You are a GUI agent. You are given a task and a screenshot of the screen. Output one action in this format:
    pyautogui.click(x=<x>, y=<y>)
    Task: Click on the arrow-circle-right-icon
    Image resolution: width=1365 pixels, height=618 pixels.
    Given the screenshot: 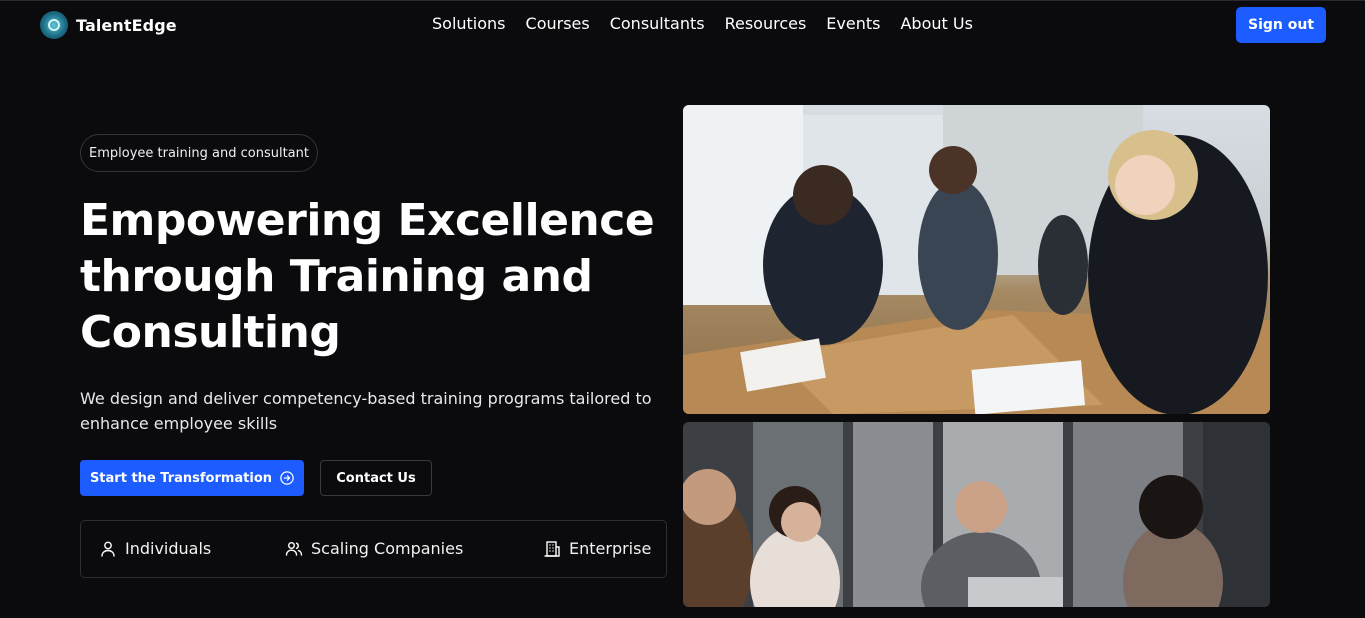 What is the action you would take?
    pyautogui.click(x=287, y=478)
    